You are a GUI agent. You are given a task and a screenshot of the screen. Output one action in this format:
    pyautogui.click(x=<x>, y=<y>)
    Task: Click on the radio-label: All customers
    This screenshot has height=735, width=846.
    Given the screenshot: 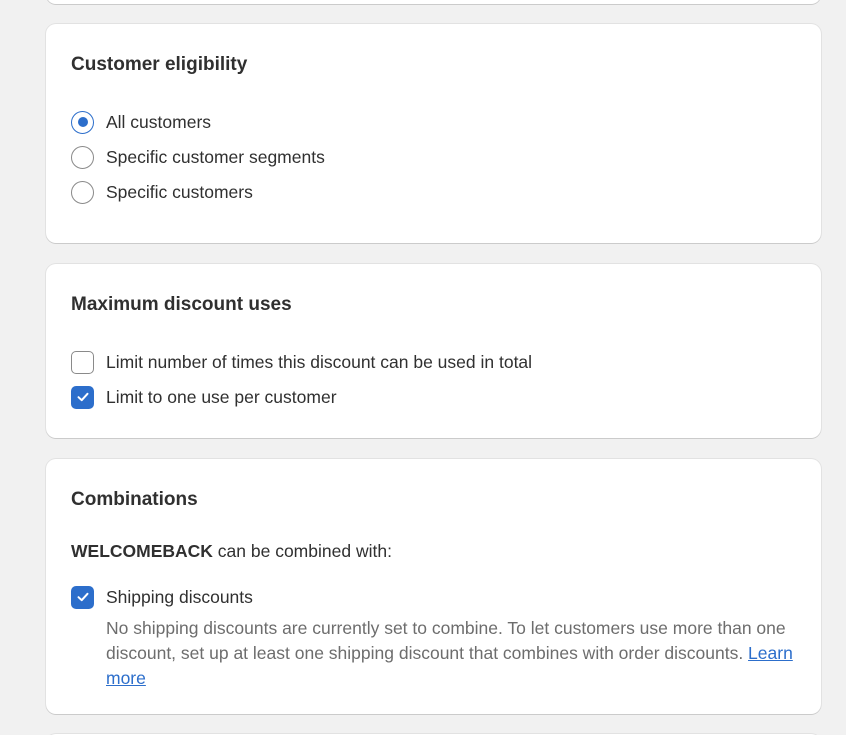 What is the action you would take?
    pyautogui.click(x=159, y=121)
    